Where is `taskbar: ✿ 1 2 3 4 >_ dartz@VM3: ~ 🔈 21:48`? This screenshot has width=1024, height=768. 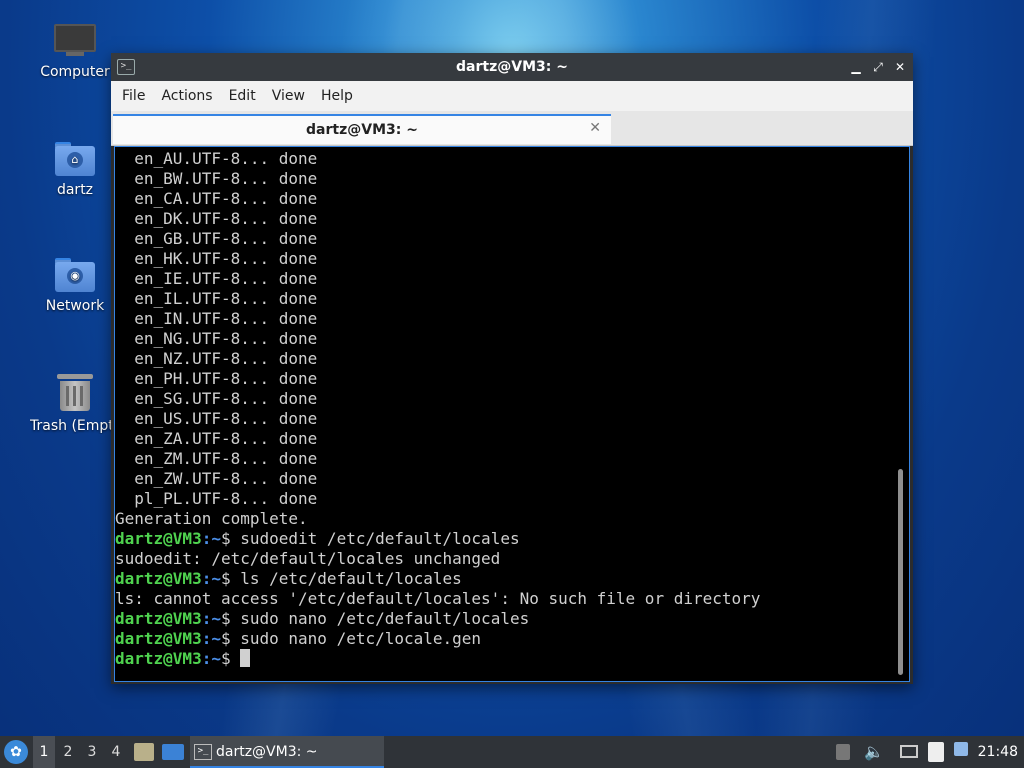 taskbar: ✿ 1 2 3 4 >_ dartz@VM3: ~ 🔈 21:48 is located at coordinates (512, 752).